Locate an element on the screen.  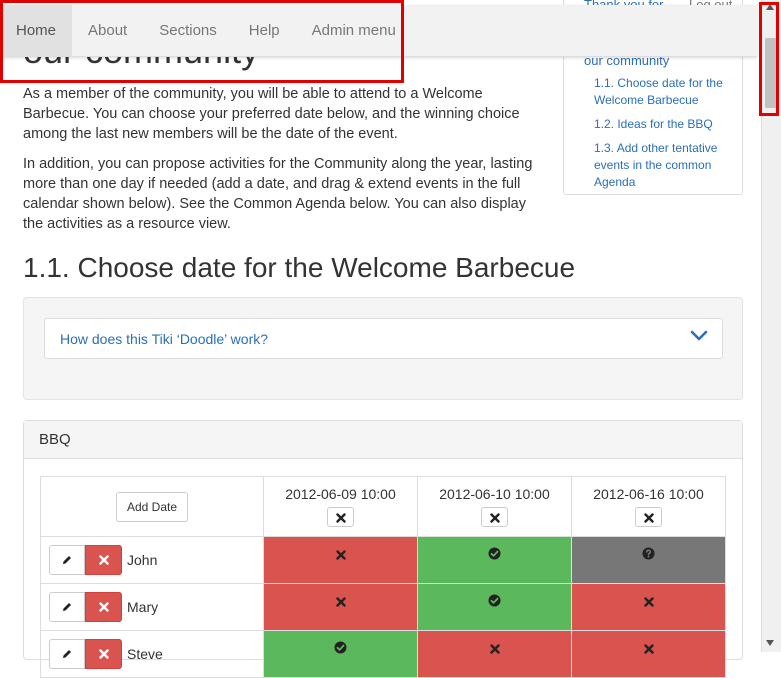
table-row: Mary is located at coordinates (383, 607).